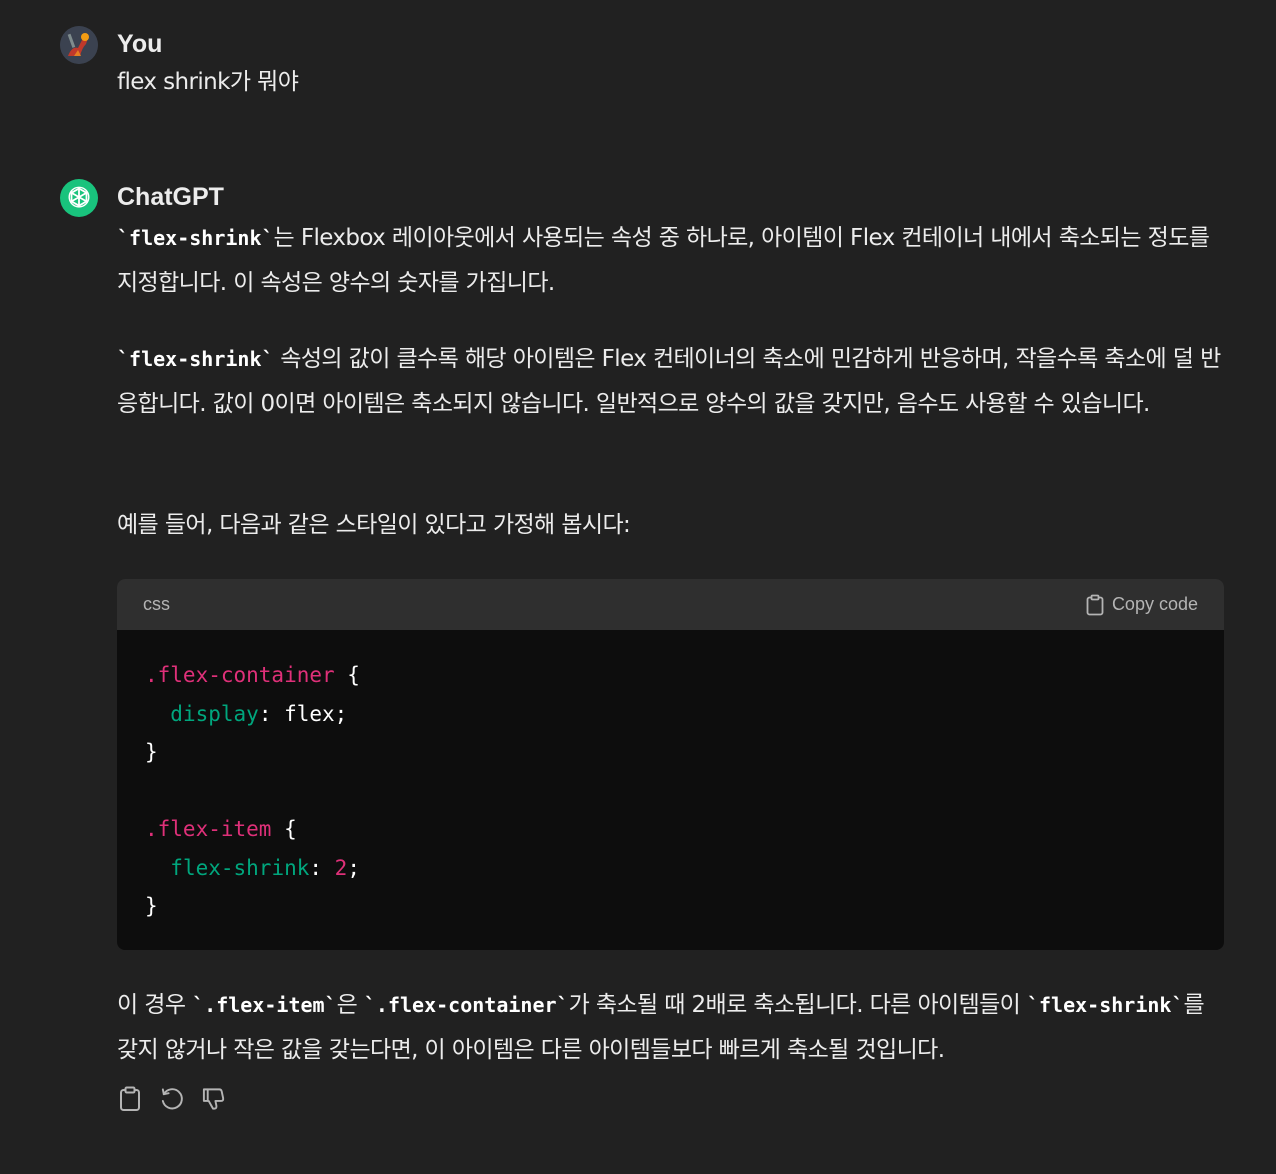 The image size is (1276, 1174). Describe the element at coordinates (797, 1005) in the screenshot. I see `paragraph-text: 가 축소될 때 2배로 축소됩니다. 다른 아이템들이` at that location.